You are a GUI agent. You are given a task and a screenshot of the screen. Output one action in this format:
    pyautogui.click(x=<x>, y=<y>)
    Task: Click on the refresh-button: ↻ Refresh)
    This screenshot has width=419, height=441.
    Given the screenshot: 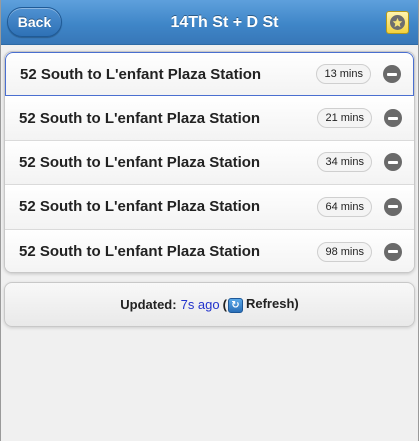 What is the action you would take?
    pyautogui.click(x=263, y=304)
    